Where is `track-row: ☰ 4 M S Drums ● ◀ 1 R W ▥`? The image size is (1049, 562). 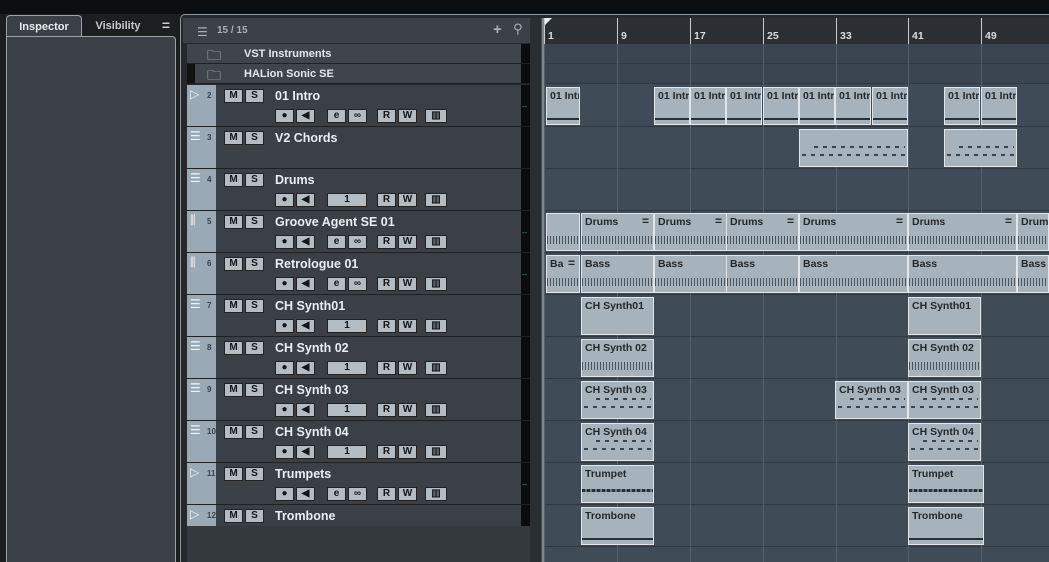
track-row: ☰ 4 M S Drums ● ◀ 1 R W ▥ is located at coordinates (358, 190).